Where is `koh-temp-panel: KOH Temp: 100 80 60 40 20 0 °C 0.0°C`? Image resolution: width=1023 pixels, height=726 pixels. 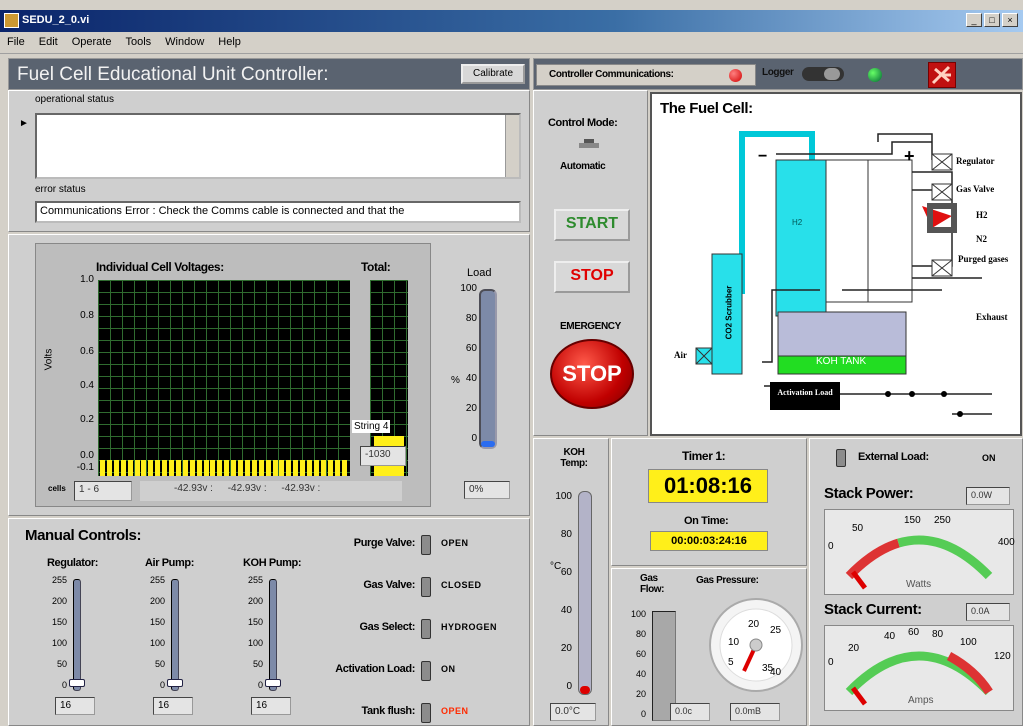 koh-temp-panel: KOH Temp: 100 80 60 40 20 0 °C 0.0°C is located at coordinates (571, 582).